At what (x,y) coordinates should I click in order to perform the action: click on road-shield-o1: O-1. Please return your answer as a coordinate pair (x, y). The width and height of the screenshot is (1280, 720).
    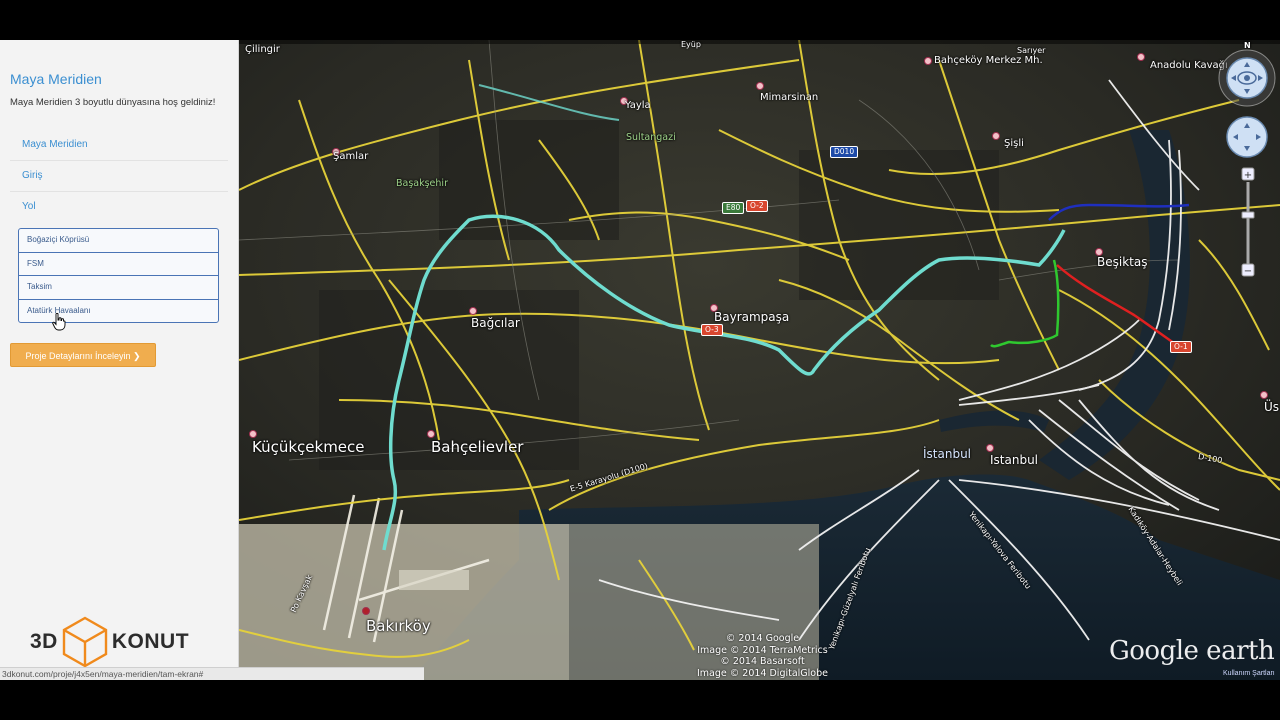
    Looking at the image, I should click on (1181, 347).